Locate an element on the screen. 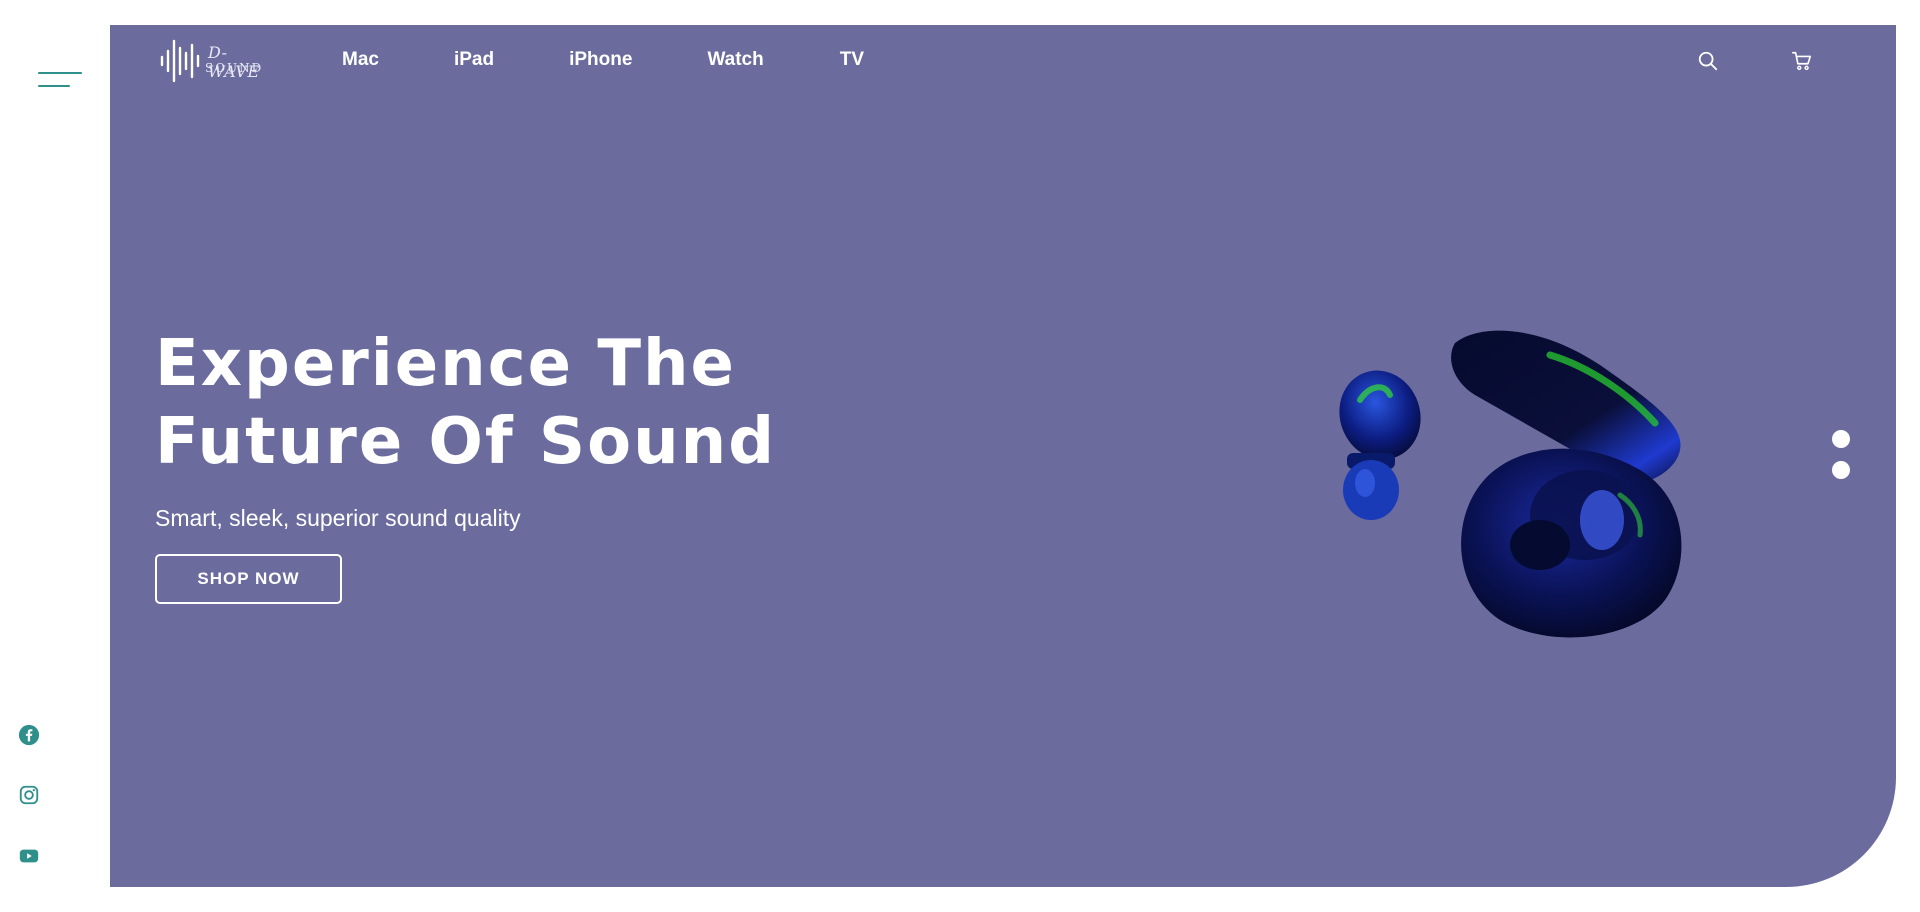 The width and height of the screenshot is (1920, 912). hero-subheadline: Smart, sleek, superior sound quality is located at coordinates (338, 518).